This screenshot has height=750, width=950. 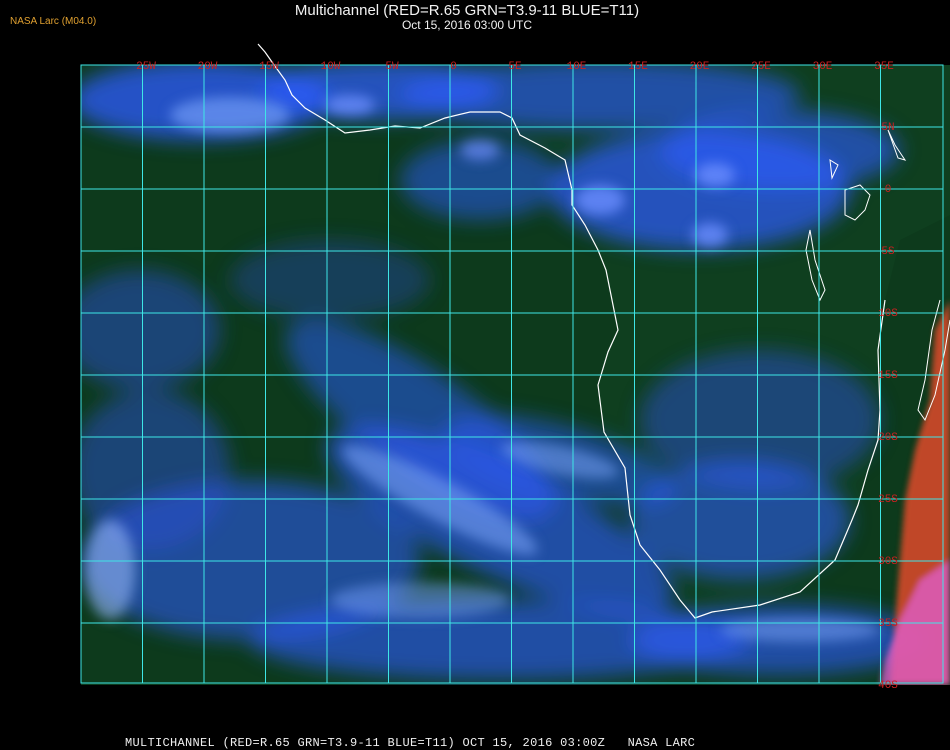 I want to click on lat-label: 5S, so click(x=888, y=252).